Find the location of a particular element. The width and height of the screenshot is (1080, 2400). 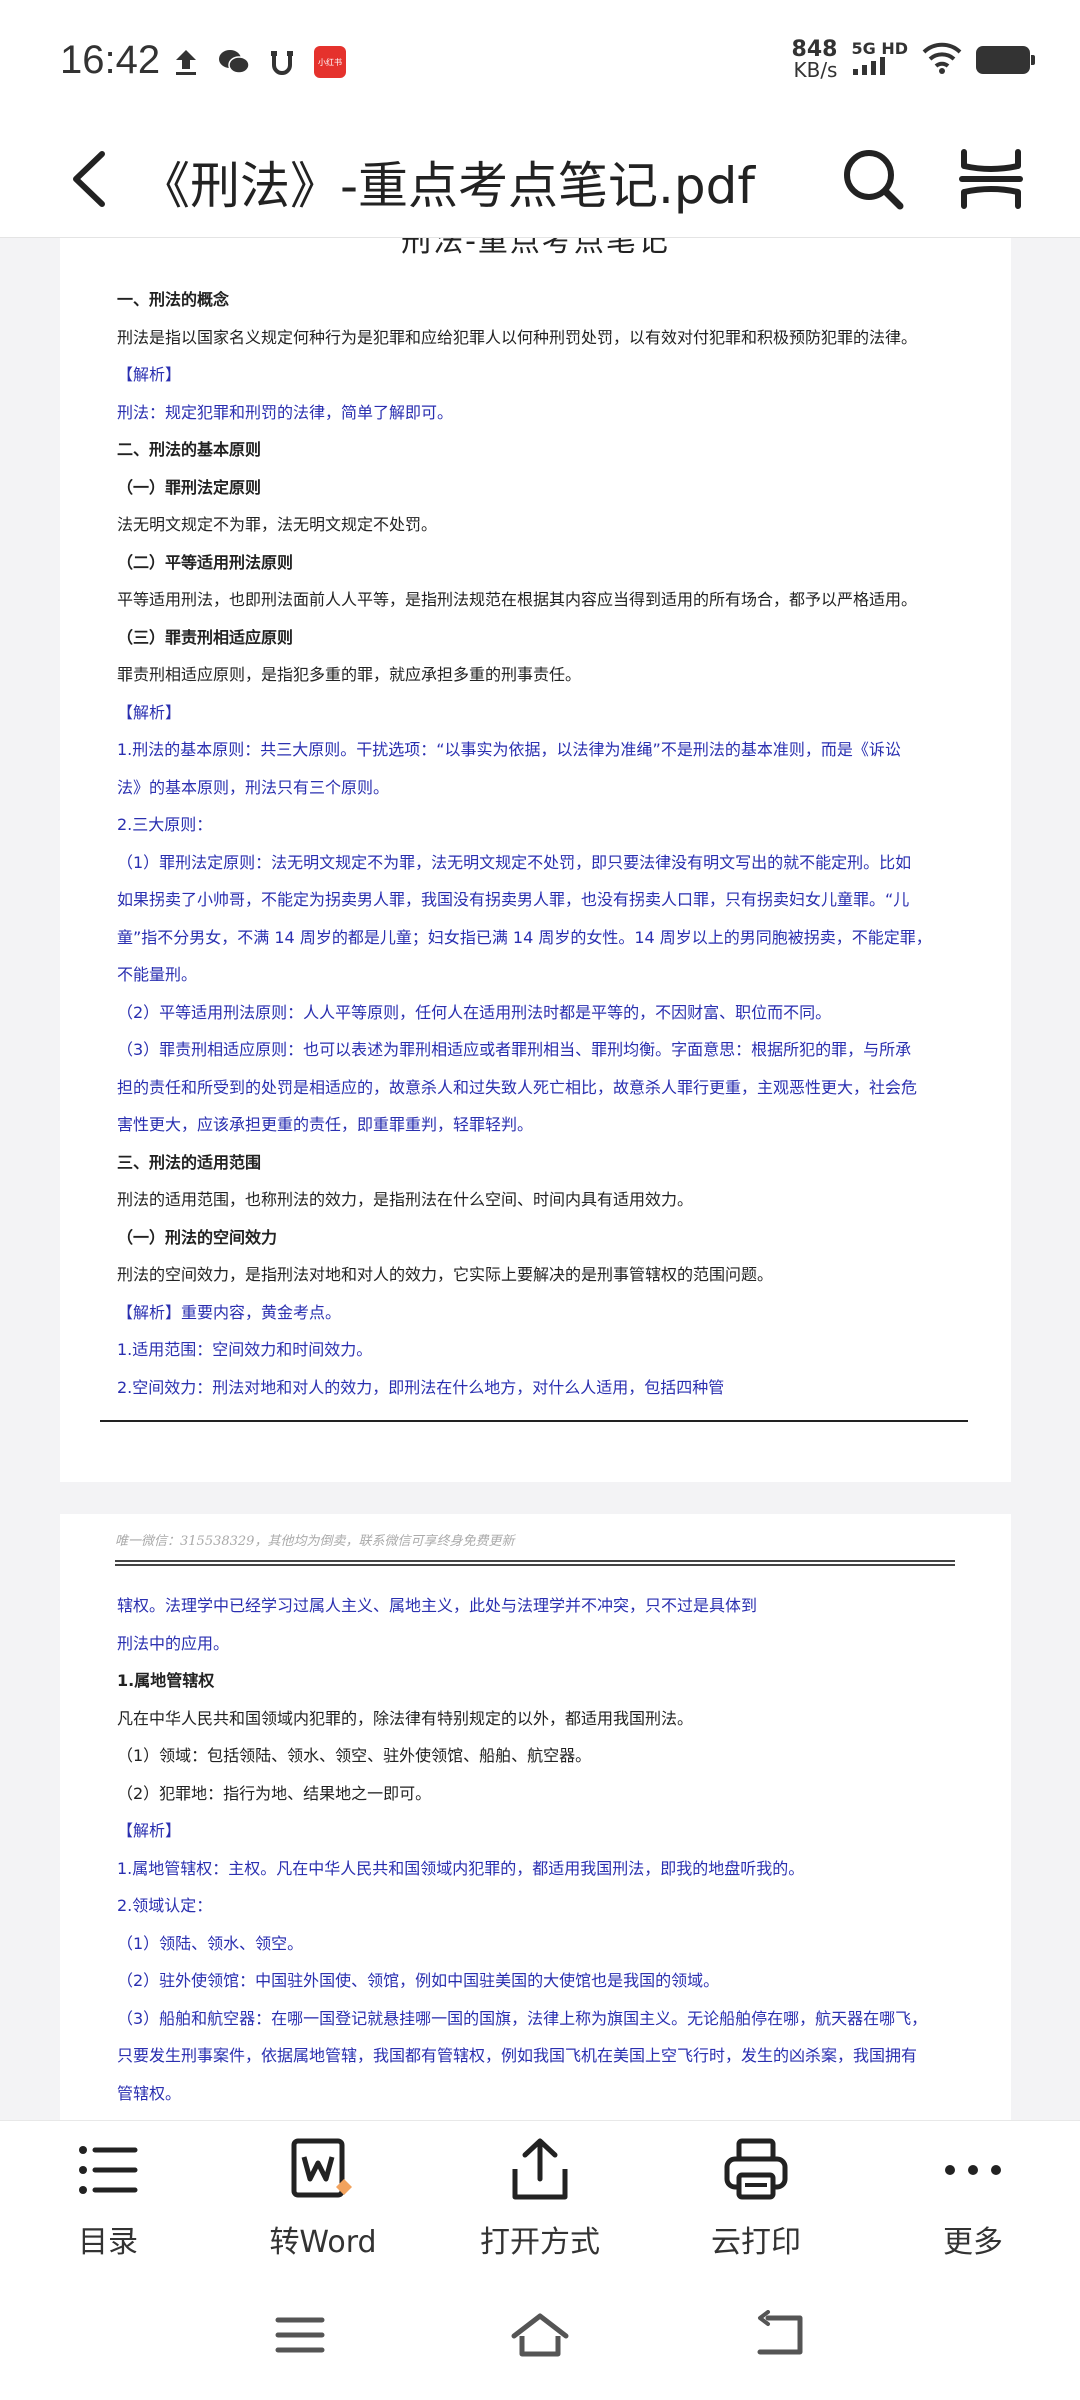

document-line: 害性更大，应该承担更重的责任，即重罪重判，轻罪轻判。 is located at coordinates (325, 1124).